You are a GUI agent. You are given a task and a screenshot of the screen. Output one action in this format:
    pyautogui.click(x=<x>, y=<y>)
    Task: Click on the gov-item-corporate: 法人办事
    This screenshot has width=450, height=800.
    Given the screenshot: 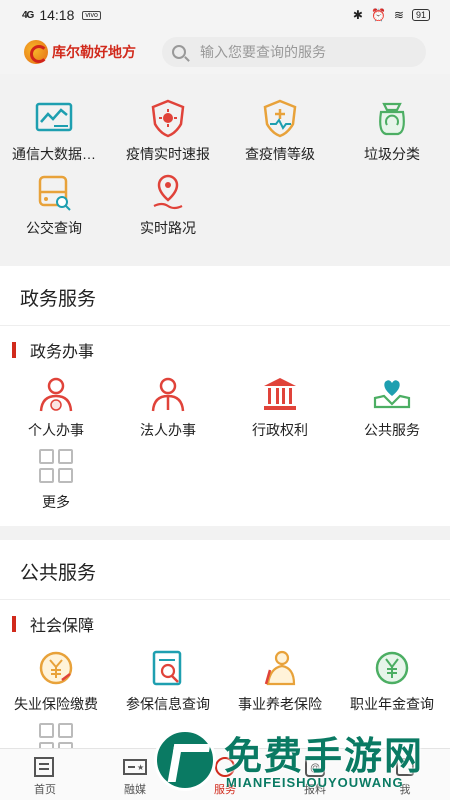 What is the action you would take?
    pyautogui.click(x=168, y=407)
    